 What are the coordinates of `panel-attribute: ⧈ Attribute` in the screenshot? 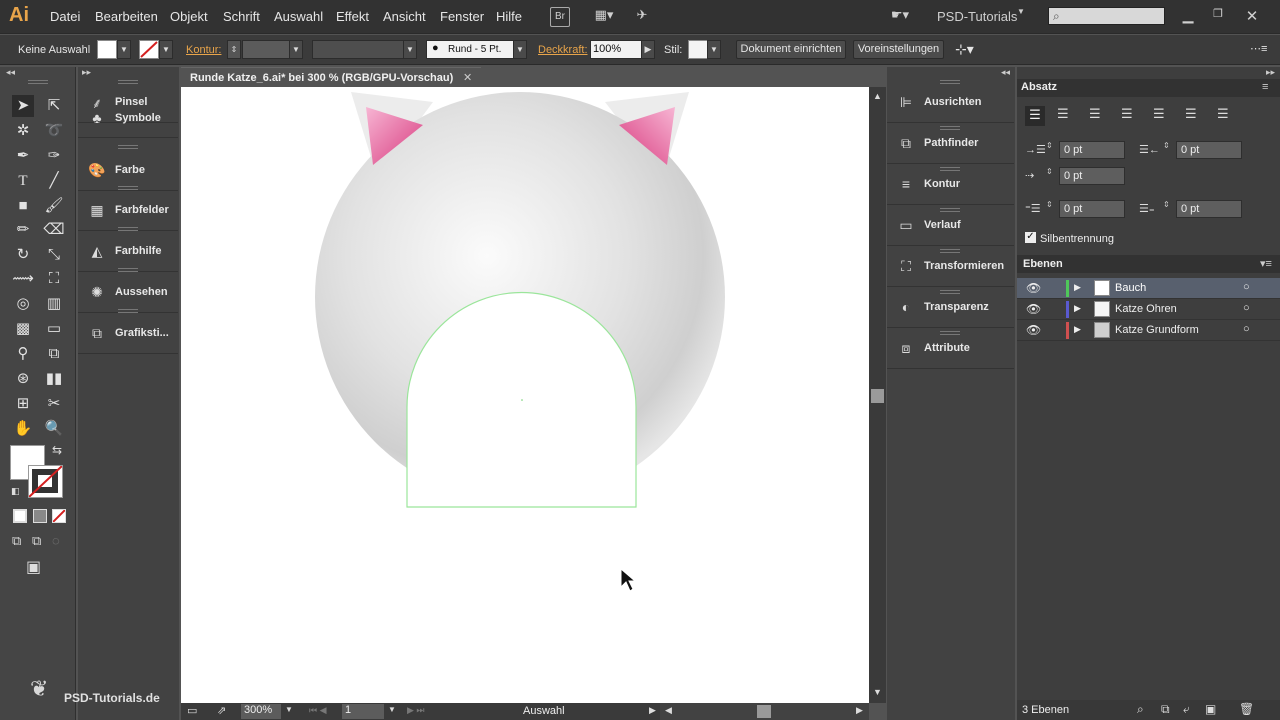 It's located at (950, 349).